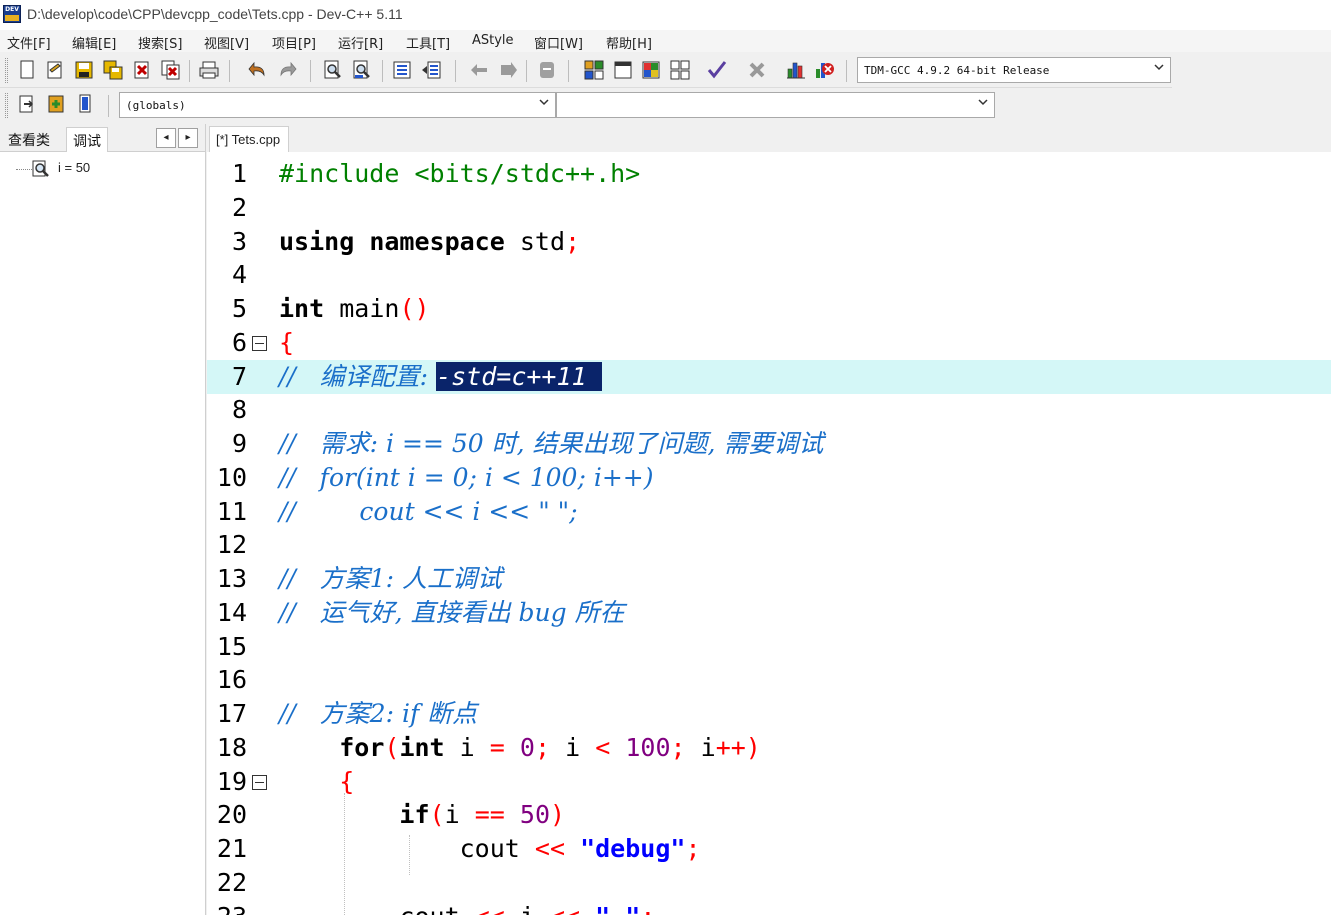 The width and height of the screenshot is (1331, 915). What do you see at coordinates (769, 680) in the screenshot?
I see `code-line: 16` at bounding box center [769, 680].